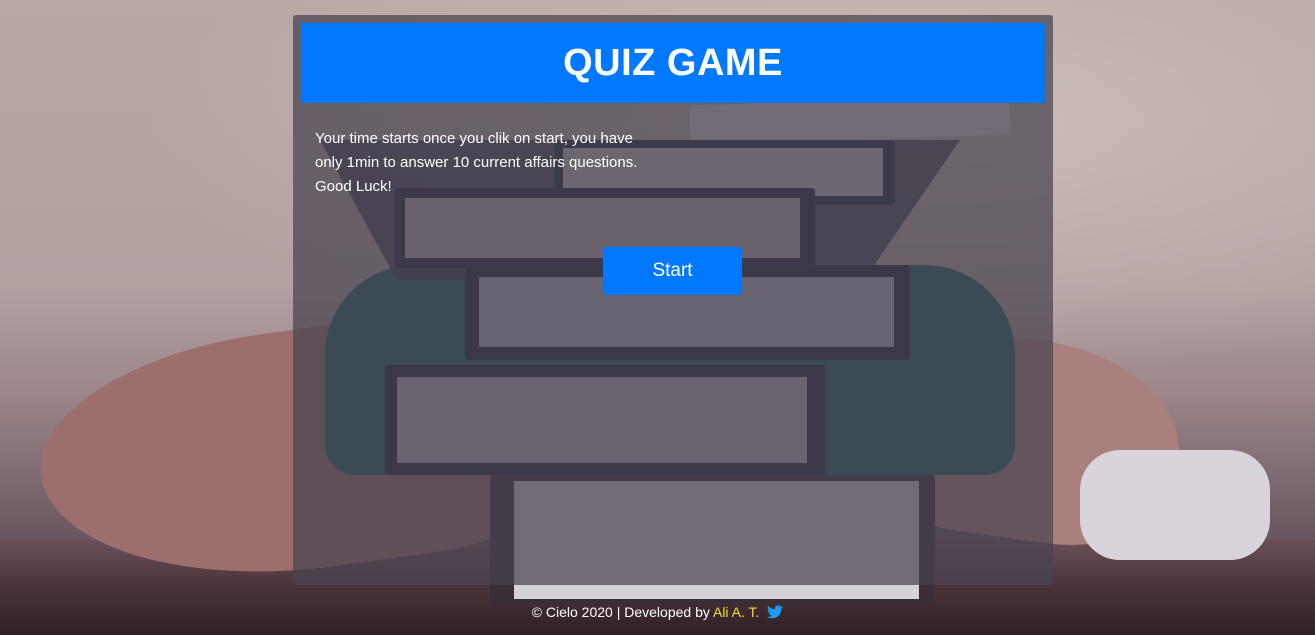 This screenshot has height=635, width=1315. Describe the element at coordinates (672, 271) in the screenshot. I see `start-button: Start` at that location.